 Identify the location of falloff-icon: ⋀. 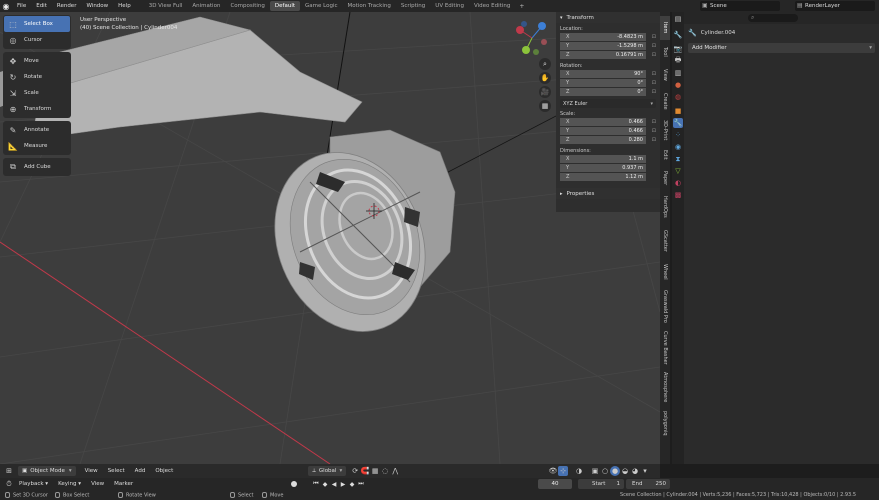
(395, 471).